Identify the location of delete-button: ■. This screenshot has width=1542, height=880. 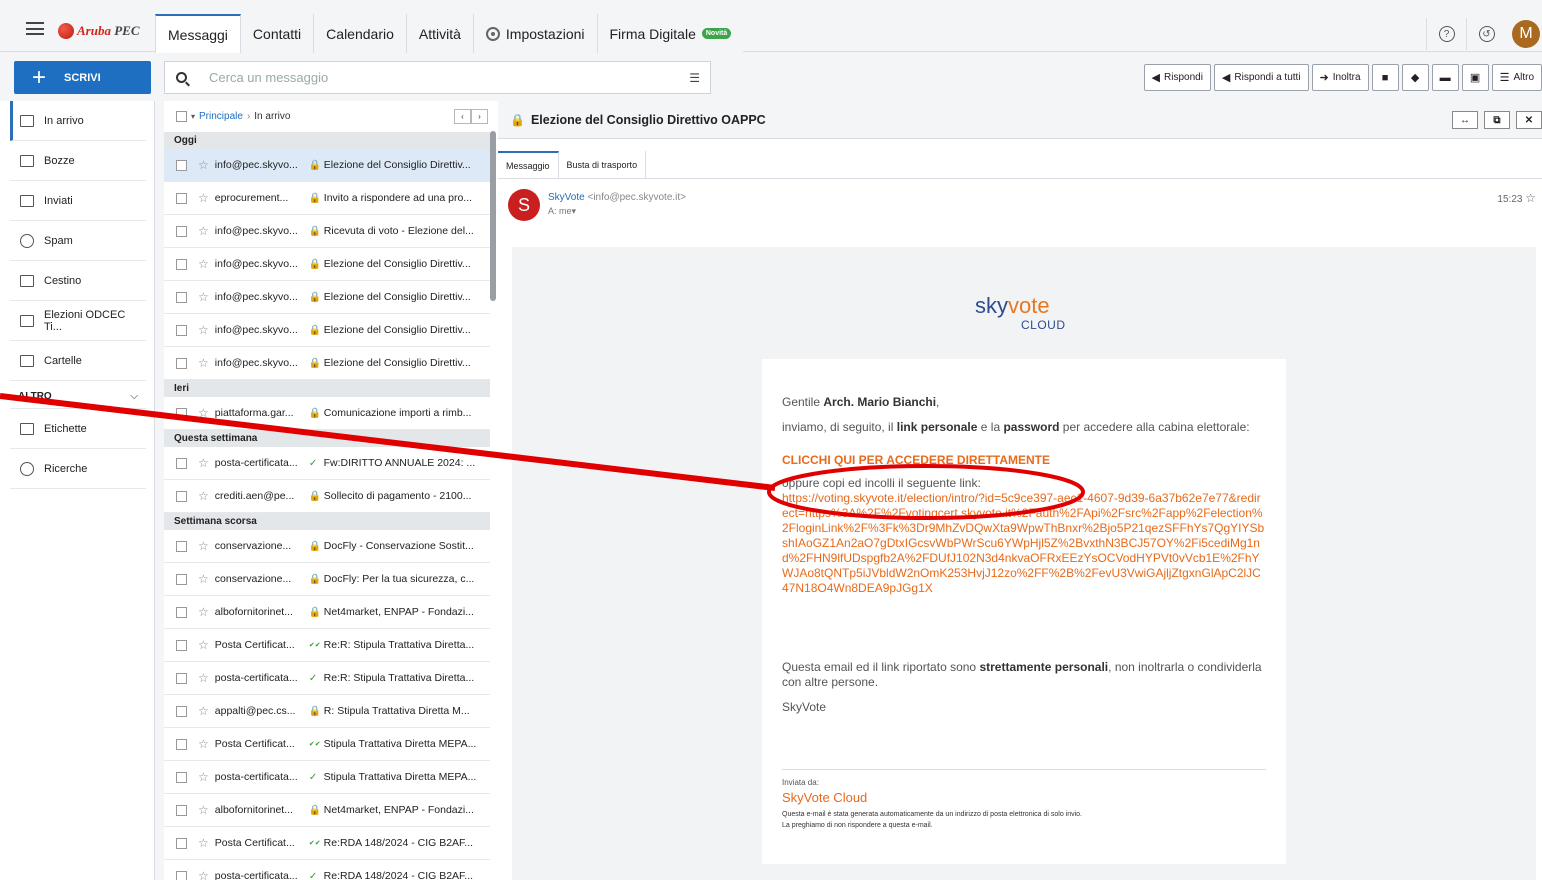
(1385, 77).